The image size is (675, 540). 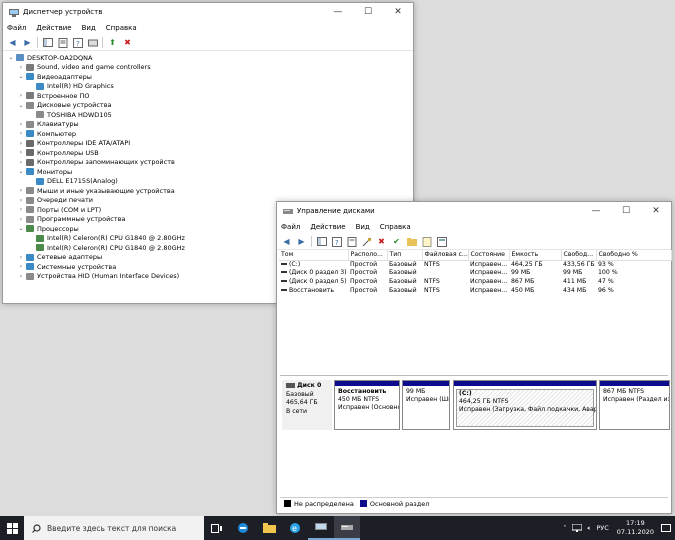 I want to click on task-view-icon, so click(x=217, y=528).